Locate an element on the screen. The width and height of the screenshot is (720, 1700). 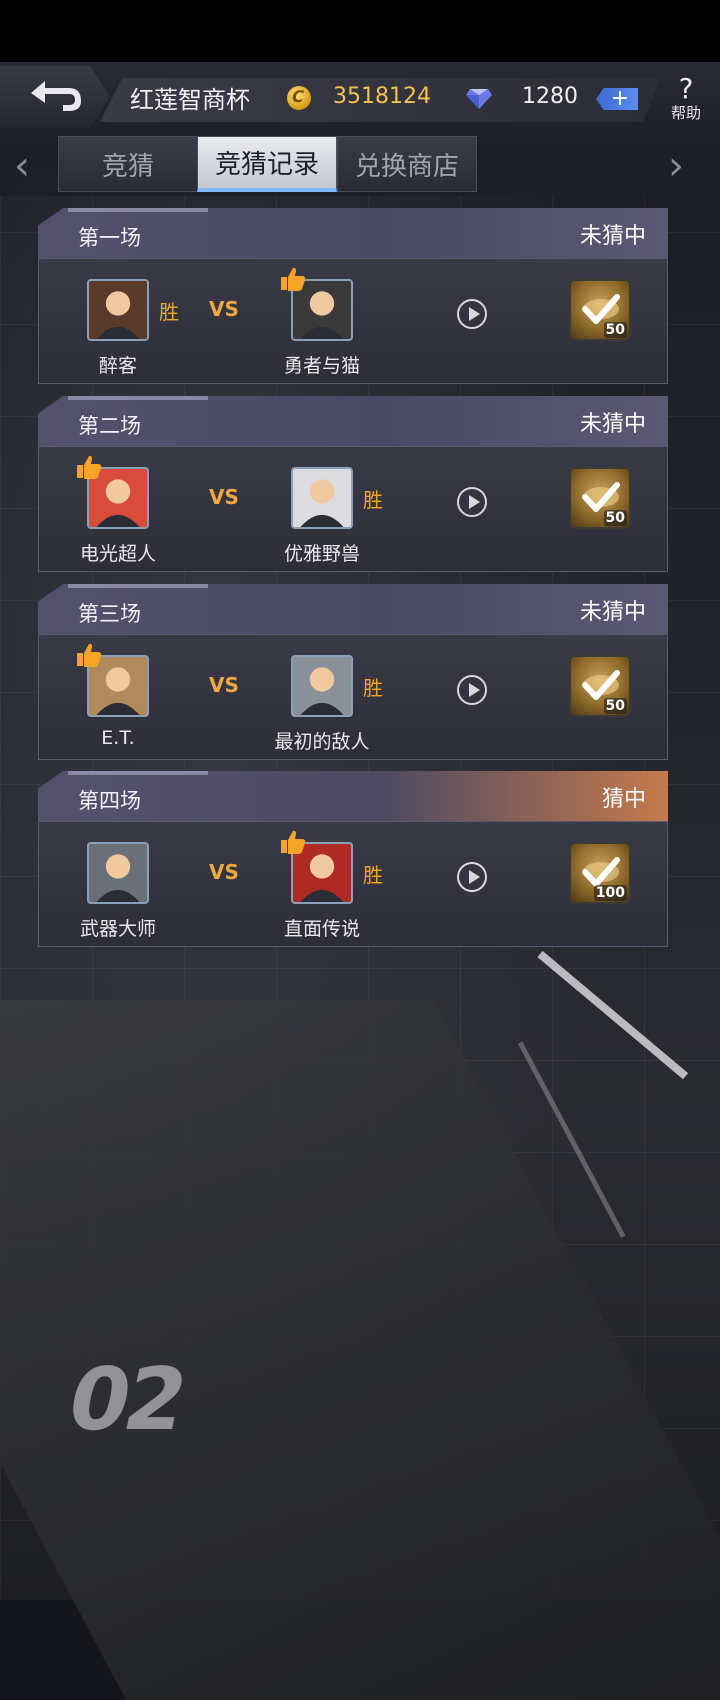
match-card-body: VS 胜 E.T. 最初的敌人 50 is located at coordinates (353, 697).